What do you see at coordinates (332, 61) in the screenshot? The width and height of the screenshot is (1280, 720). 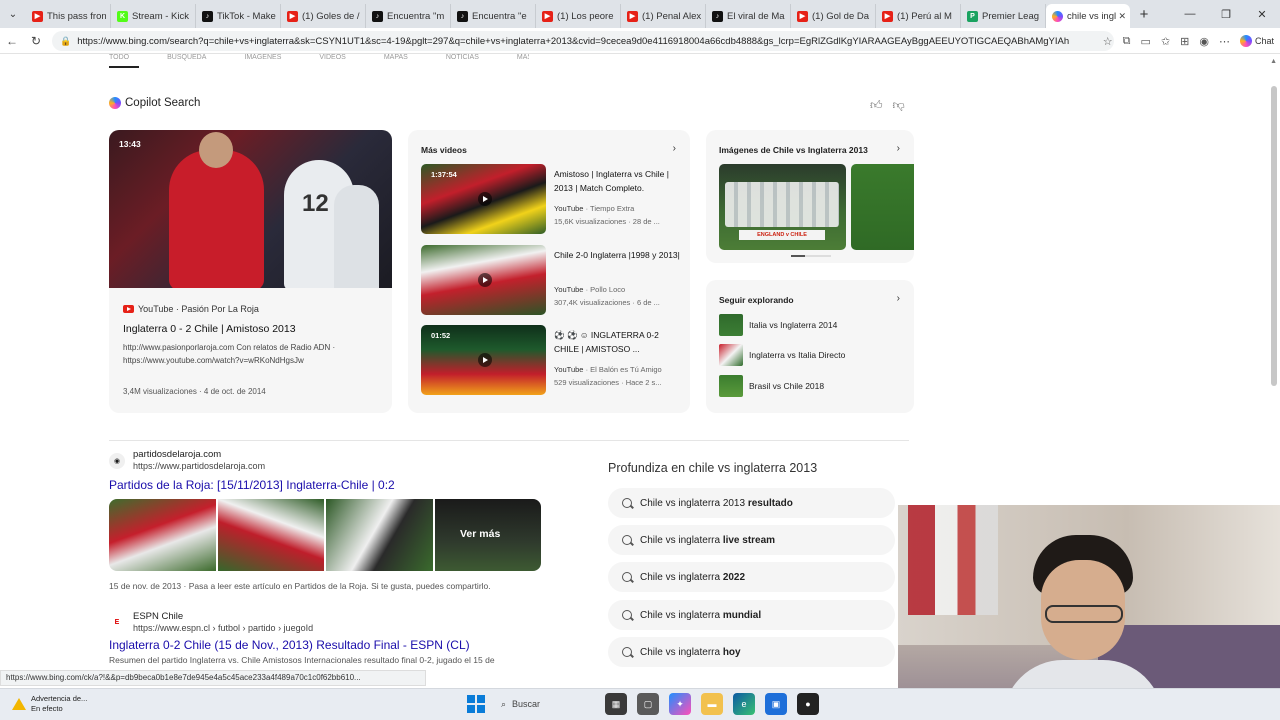 I see `scope-tab: VIDEOS` at bounding box center [332, 61].